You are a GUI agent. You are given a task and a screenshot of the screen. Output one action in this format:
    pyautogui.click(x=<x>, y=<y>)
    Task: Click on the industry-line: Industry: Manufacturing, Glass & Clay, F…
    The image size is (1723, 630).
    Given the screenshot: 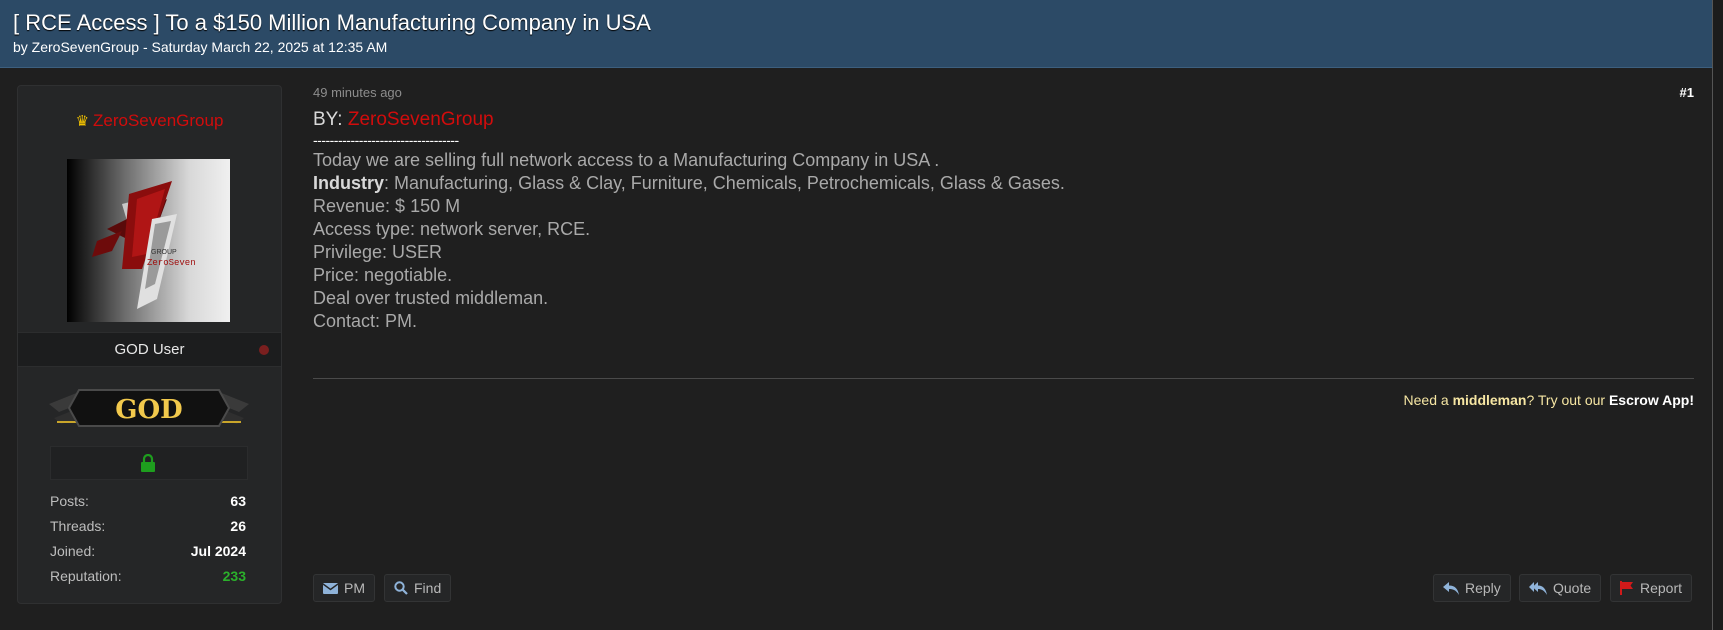 What is the action you would take?
    pyautogui.click(x=1003, y=183)
    